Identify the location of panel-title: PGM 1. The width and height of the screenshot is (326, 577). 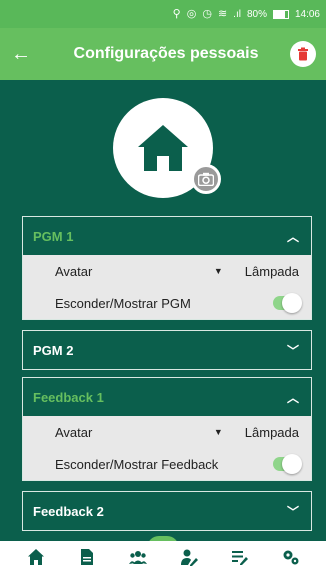
(53, 236).